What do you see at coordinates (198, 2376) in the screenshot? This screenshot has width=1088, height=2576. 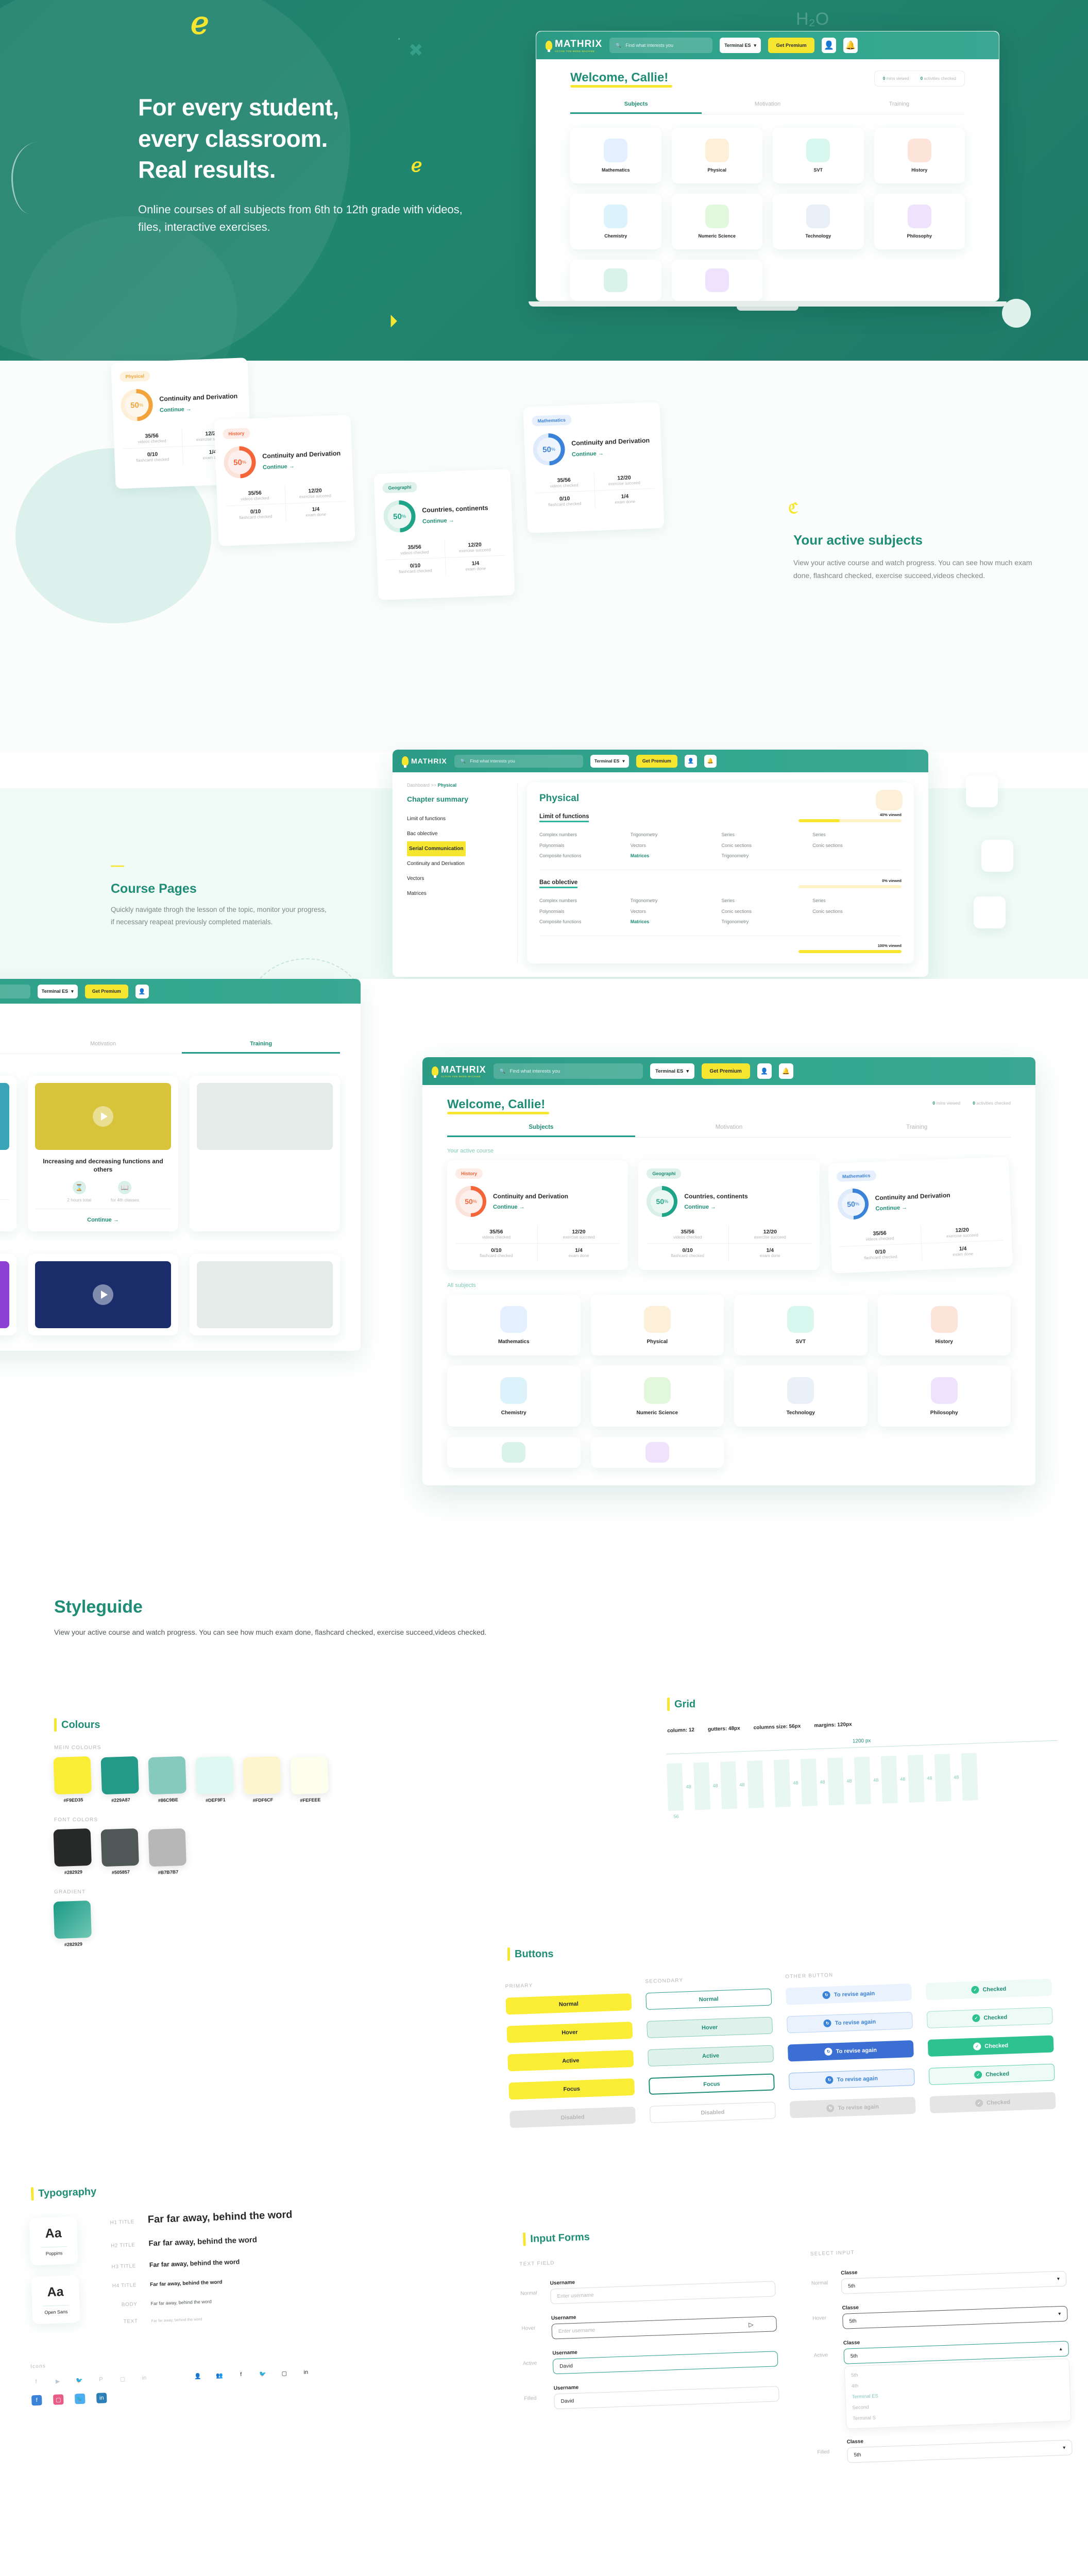 I see `user-icon: 👤` at bounding box center [198, 2376].